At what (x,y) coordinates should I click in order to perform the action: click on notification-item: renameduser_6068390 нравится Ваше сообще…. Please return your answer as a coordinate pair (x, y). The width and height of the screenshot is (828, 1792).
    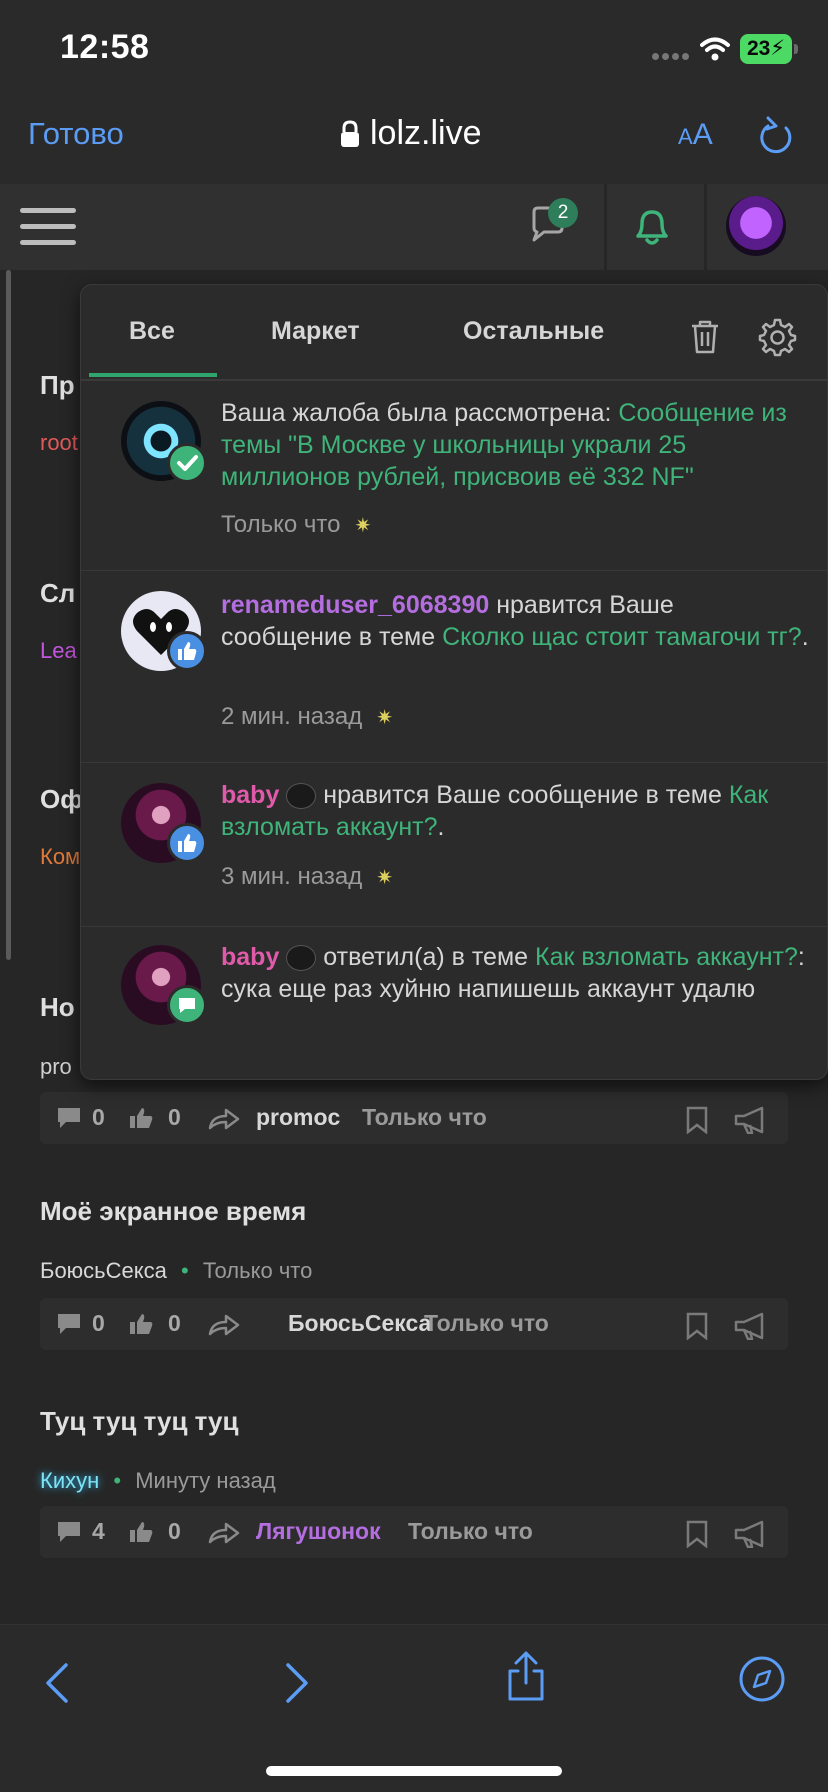
    Looking at the image, I should click on (454, 667).